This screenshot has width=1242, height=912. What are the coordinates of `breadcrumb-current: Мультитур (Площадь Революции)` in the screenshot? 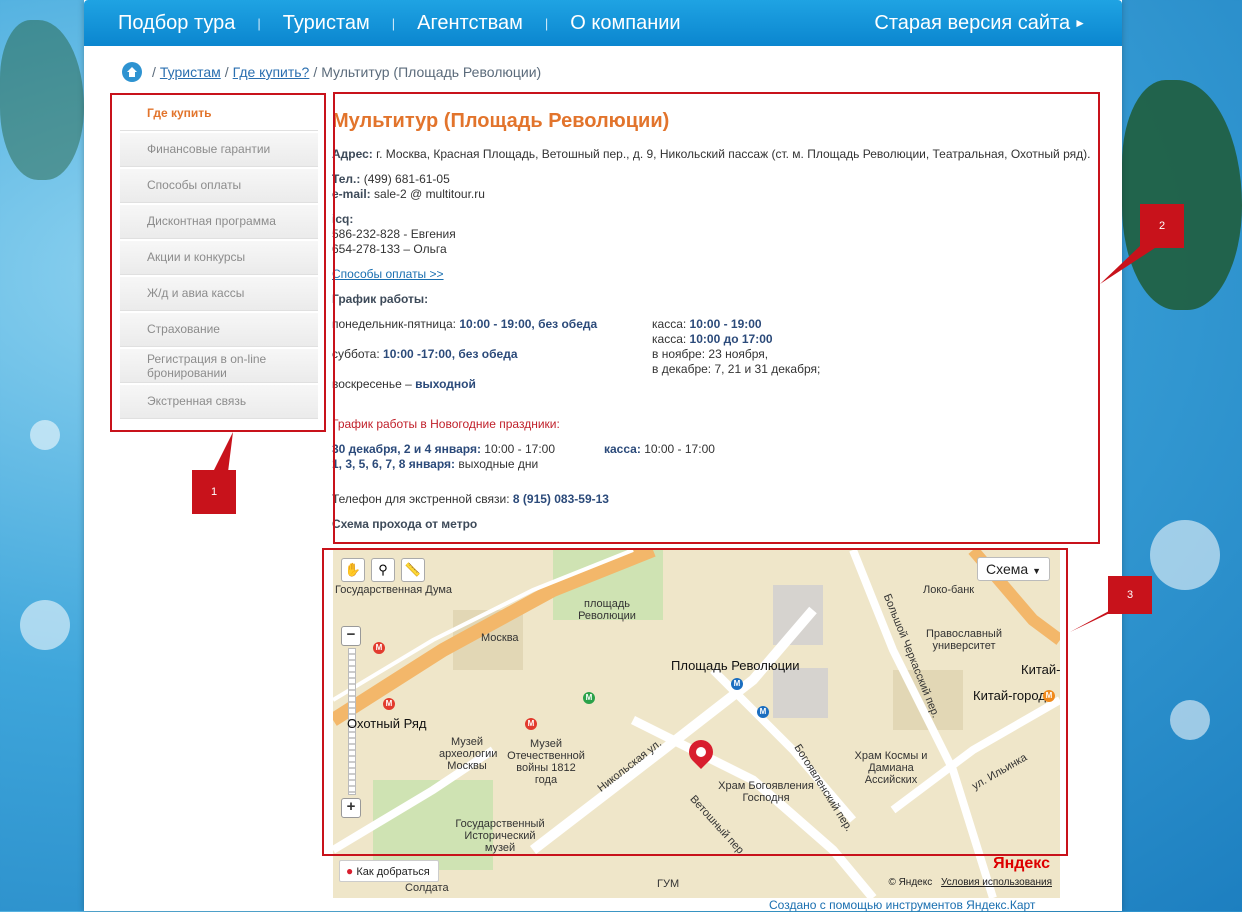 It's located at (431, 72).